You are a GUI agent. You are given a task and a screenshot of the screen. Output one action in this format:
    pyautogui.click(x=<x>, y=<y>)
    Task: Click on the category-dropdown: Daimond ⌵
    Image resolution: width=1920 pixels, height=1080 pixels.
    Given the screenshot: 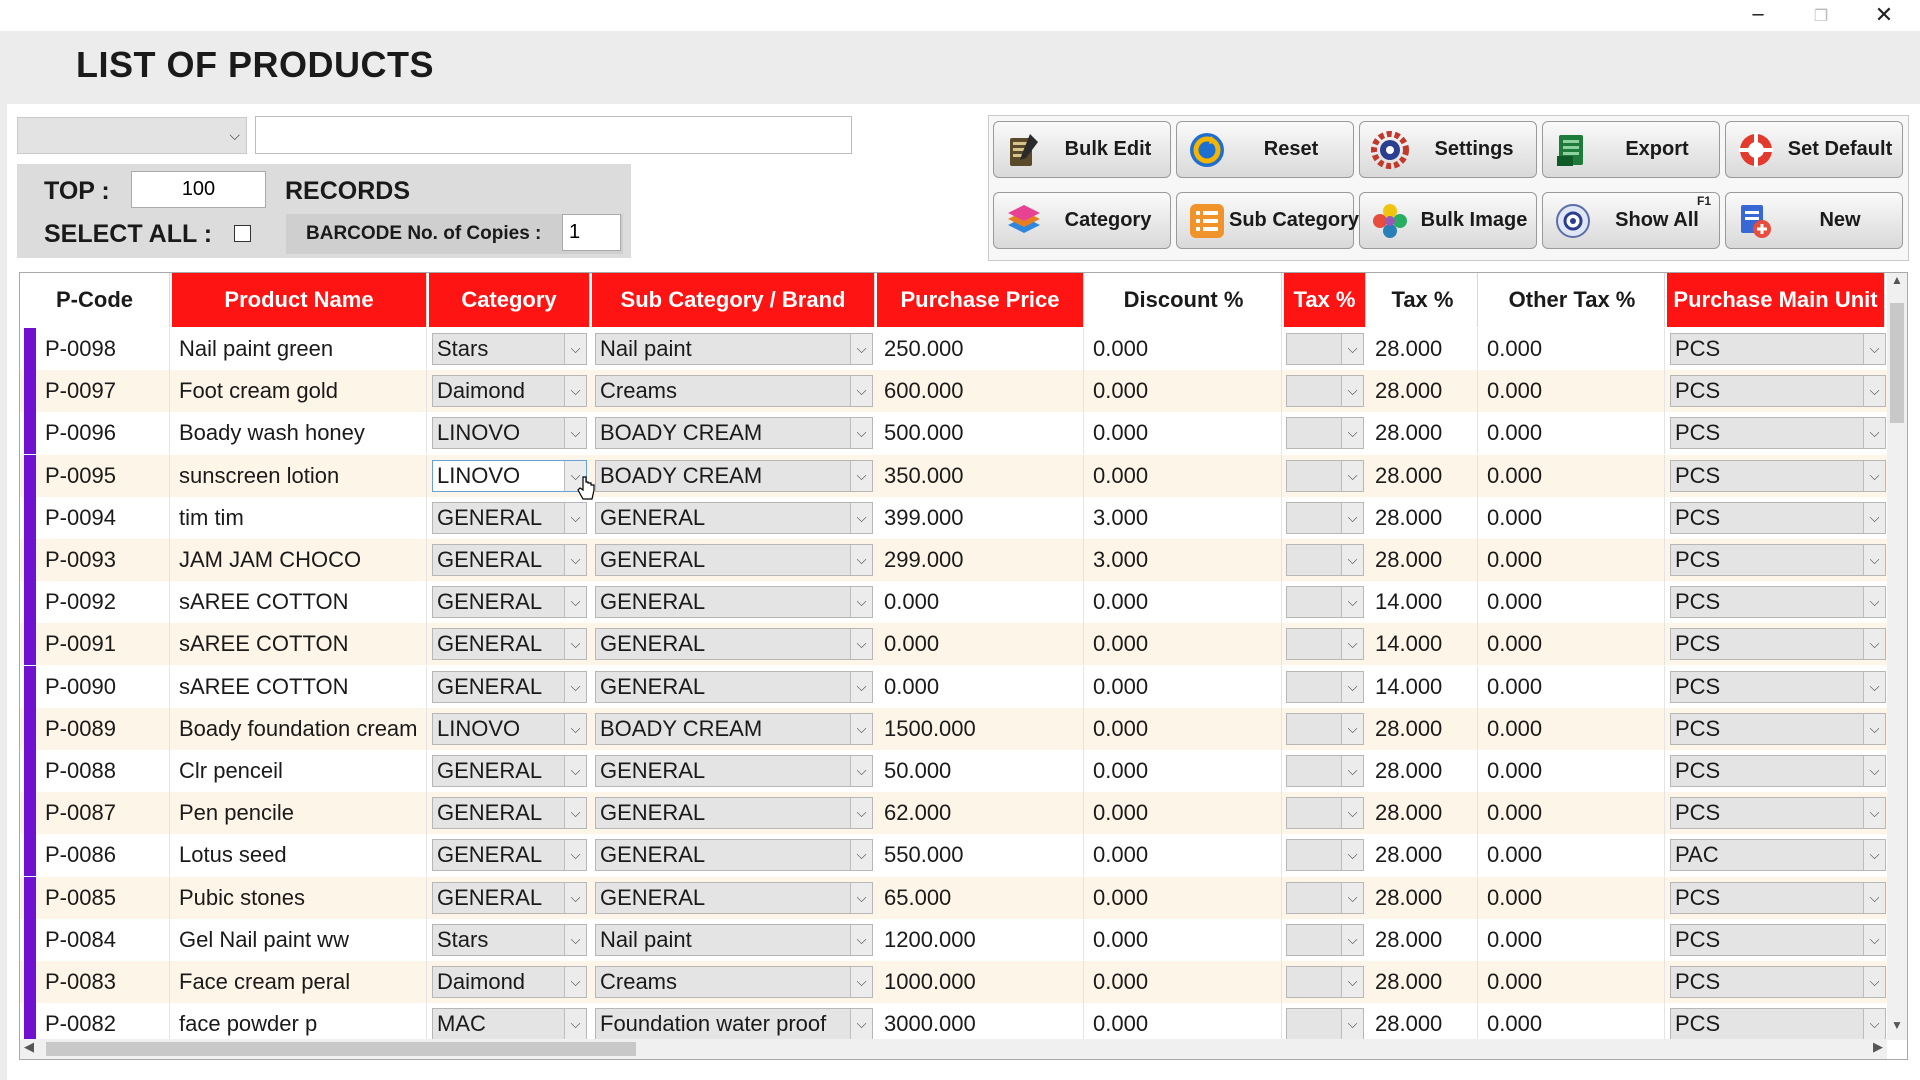 What is the action you would take?
    pyautogui.click(x=509, y=982)
    